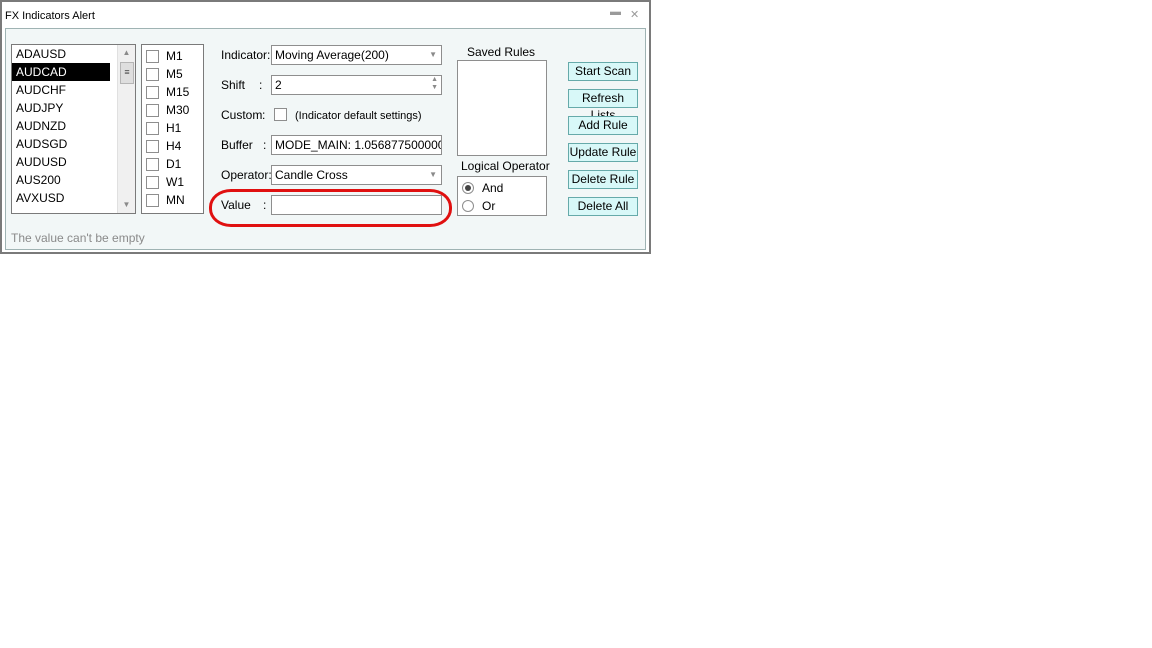 This screenshot has width=1152, height=648. What do you see at coordinates (634, 14) in the screenshot?
I see `close-icon: ✕` at bounding box center [634, 14].